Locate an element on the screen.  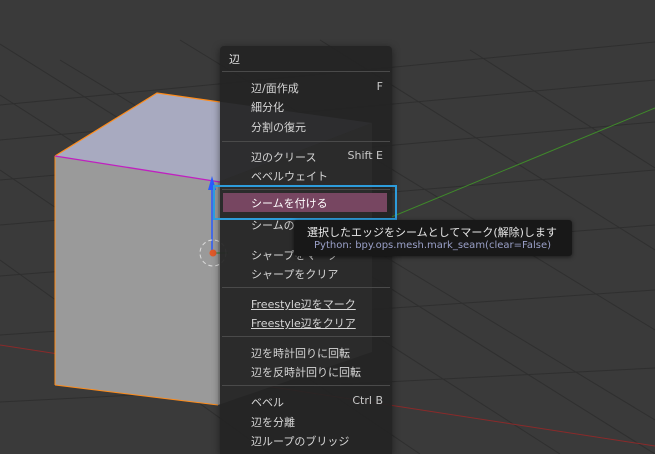
menu-item-un-subdivide: 分割の復元 is located at coordinates (306, 126).